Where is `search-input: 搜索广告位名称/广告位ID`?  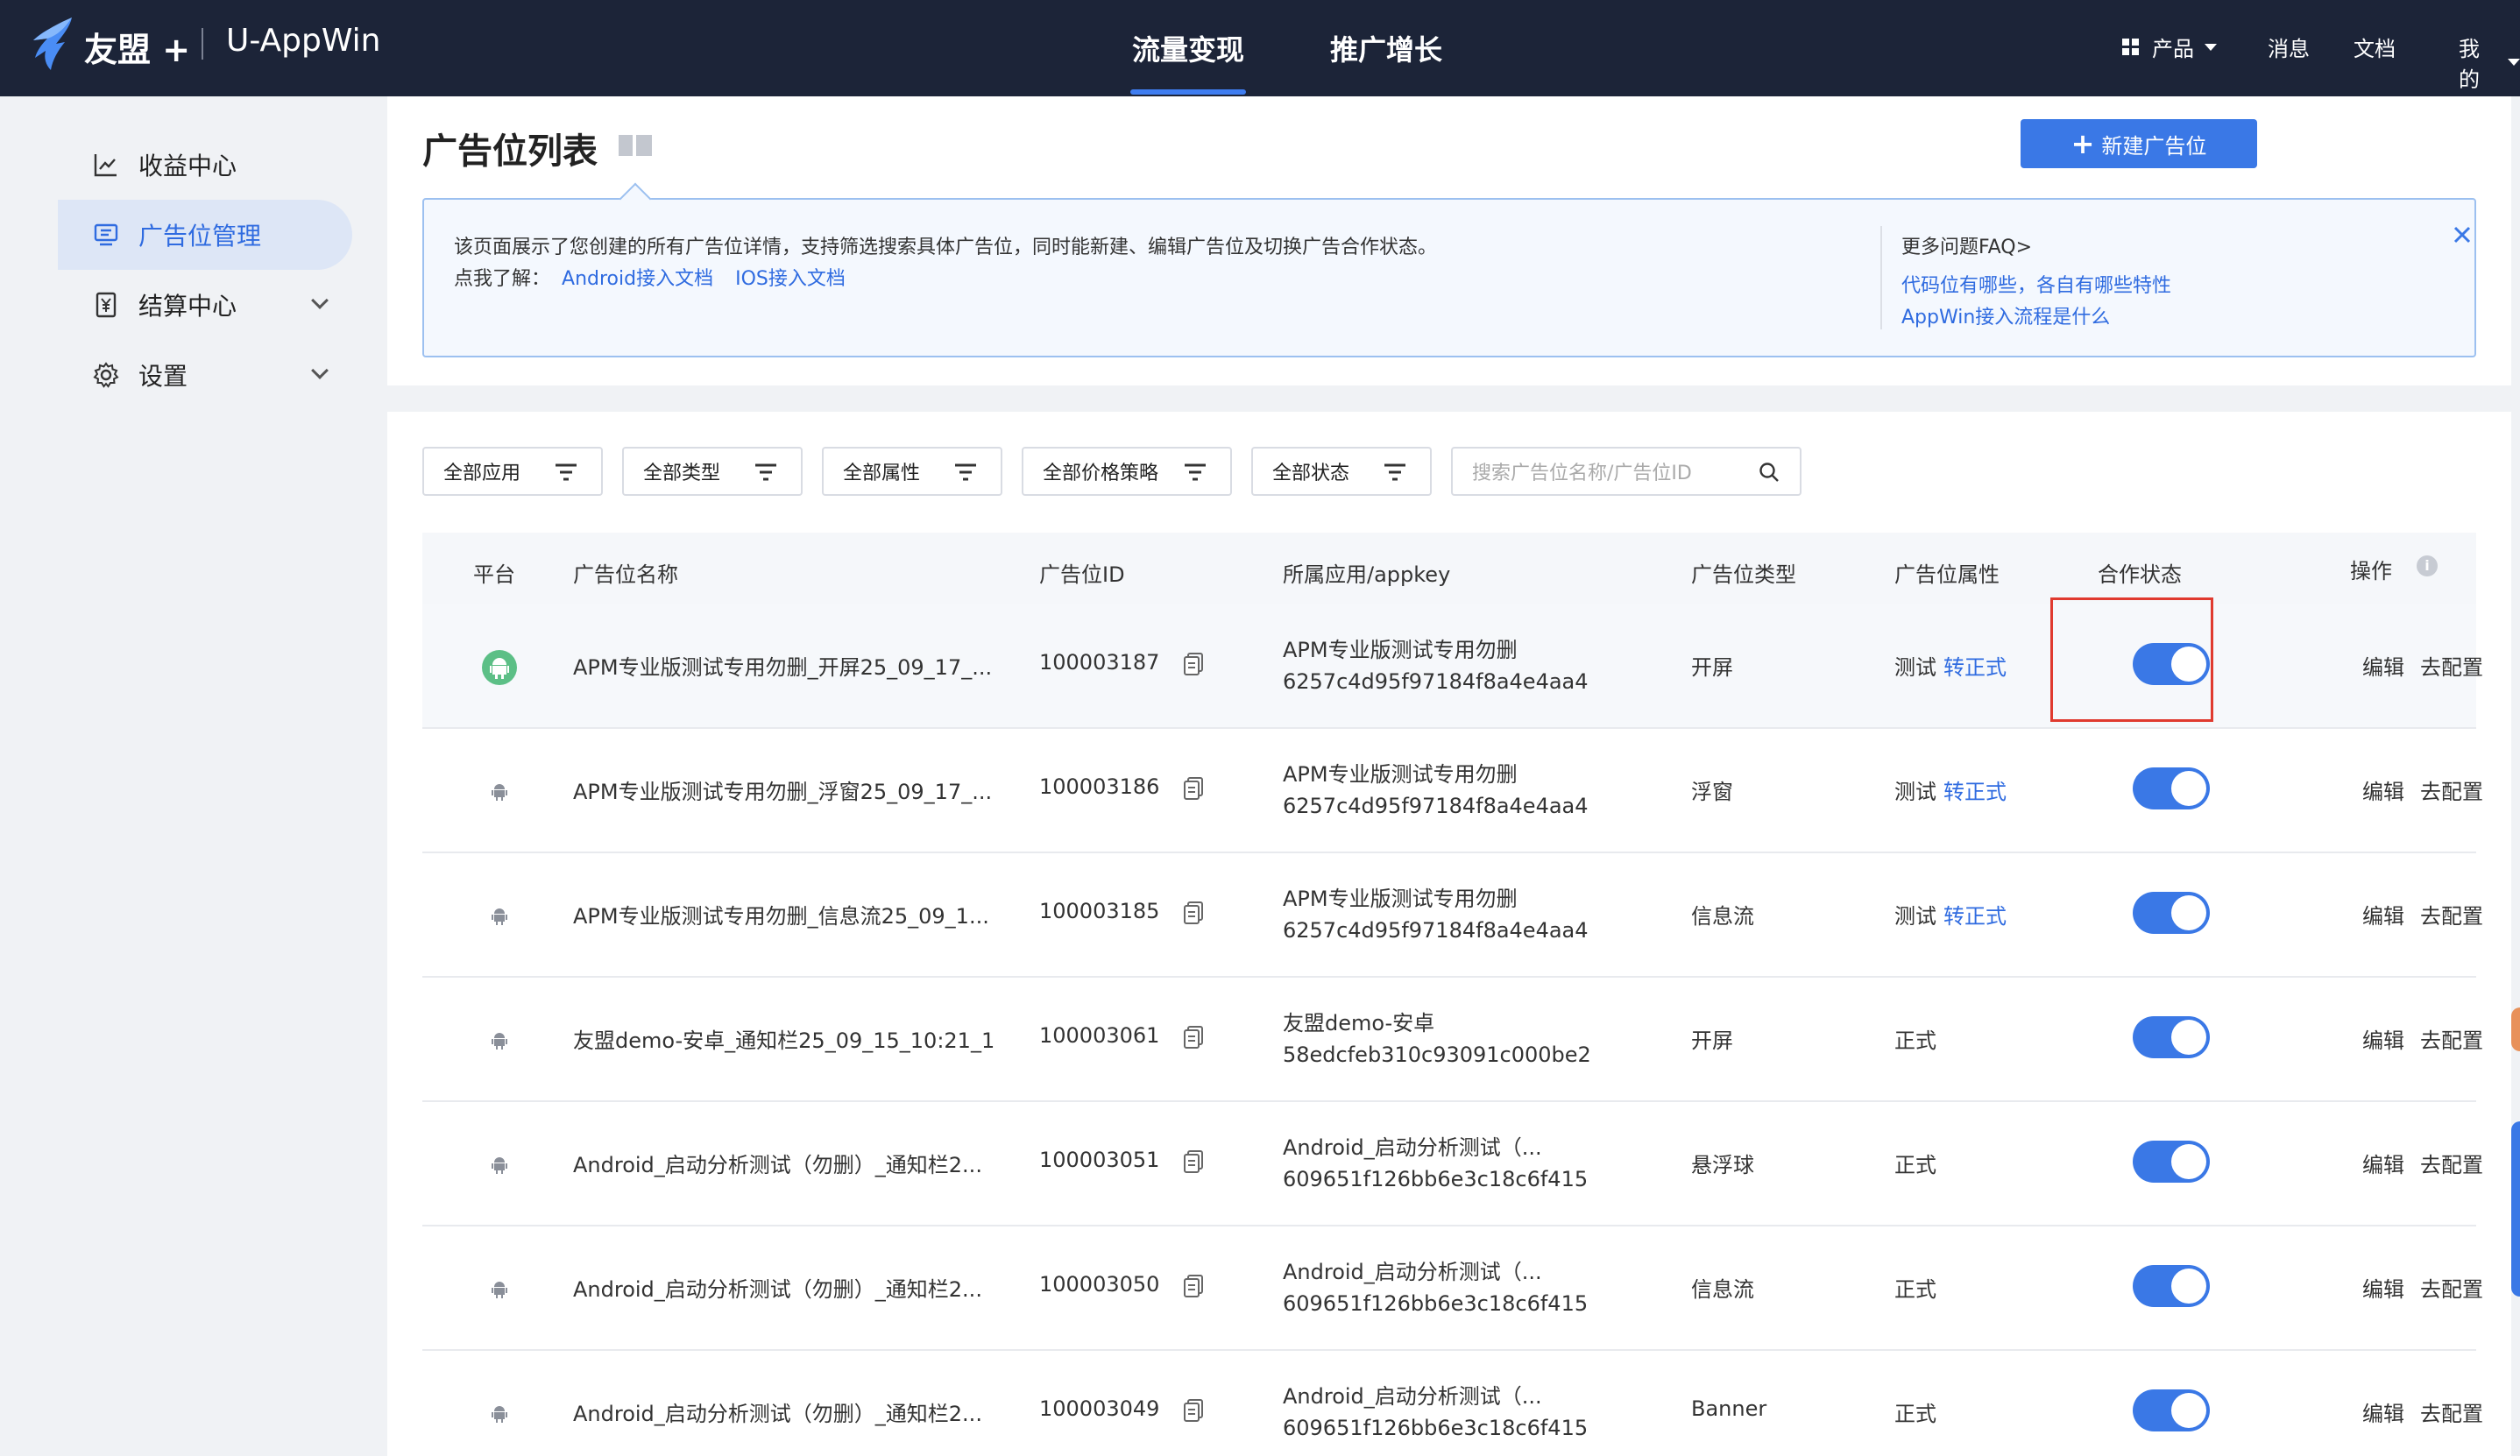 search-input: 搜索广告位名称/广告位ID is located at coordinates (1626, 472).